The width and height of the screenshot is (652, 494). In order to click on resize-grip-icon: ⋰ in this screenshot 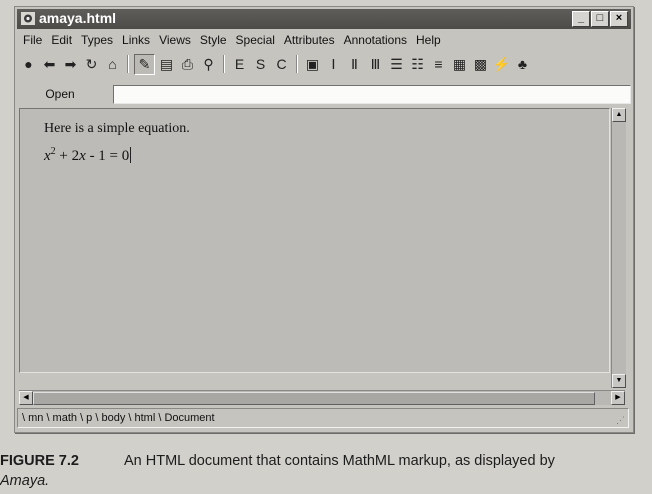, I will do `click(621, 420)`.